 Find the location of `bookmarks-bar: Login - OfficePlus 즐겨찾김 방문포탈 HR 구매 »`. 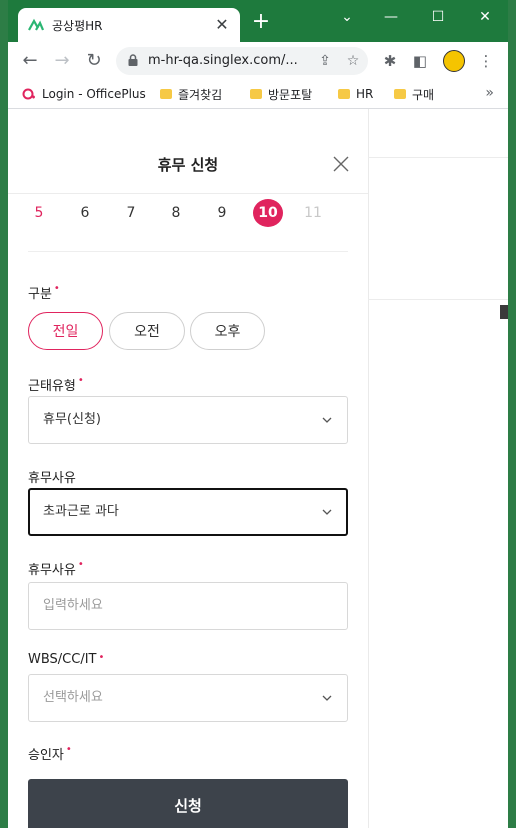

bookmarks-bar: Login - OfficePlus 즐겨찾김 방문포탈 HR 구매 » is located at coordinates (258, 94).